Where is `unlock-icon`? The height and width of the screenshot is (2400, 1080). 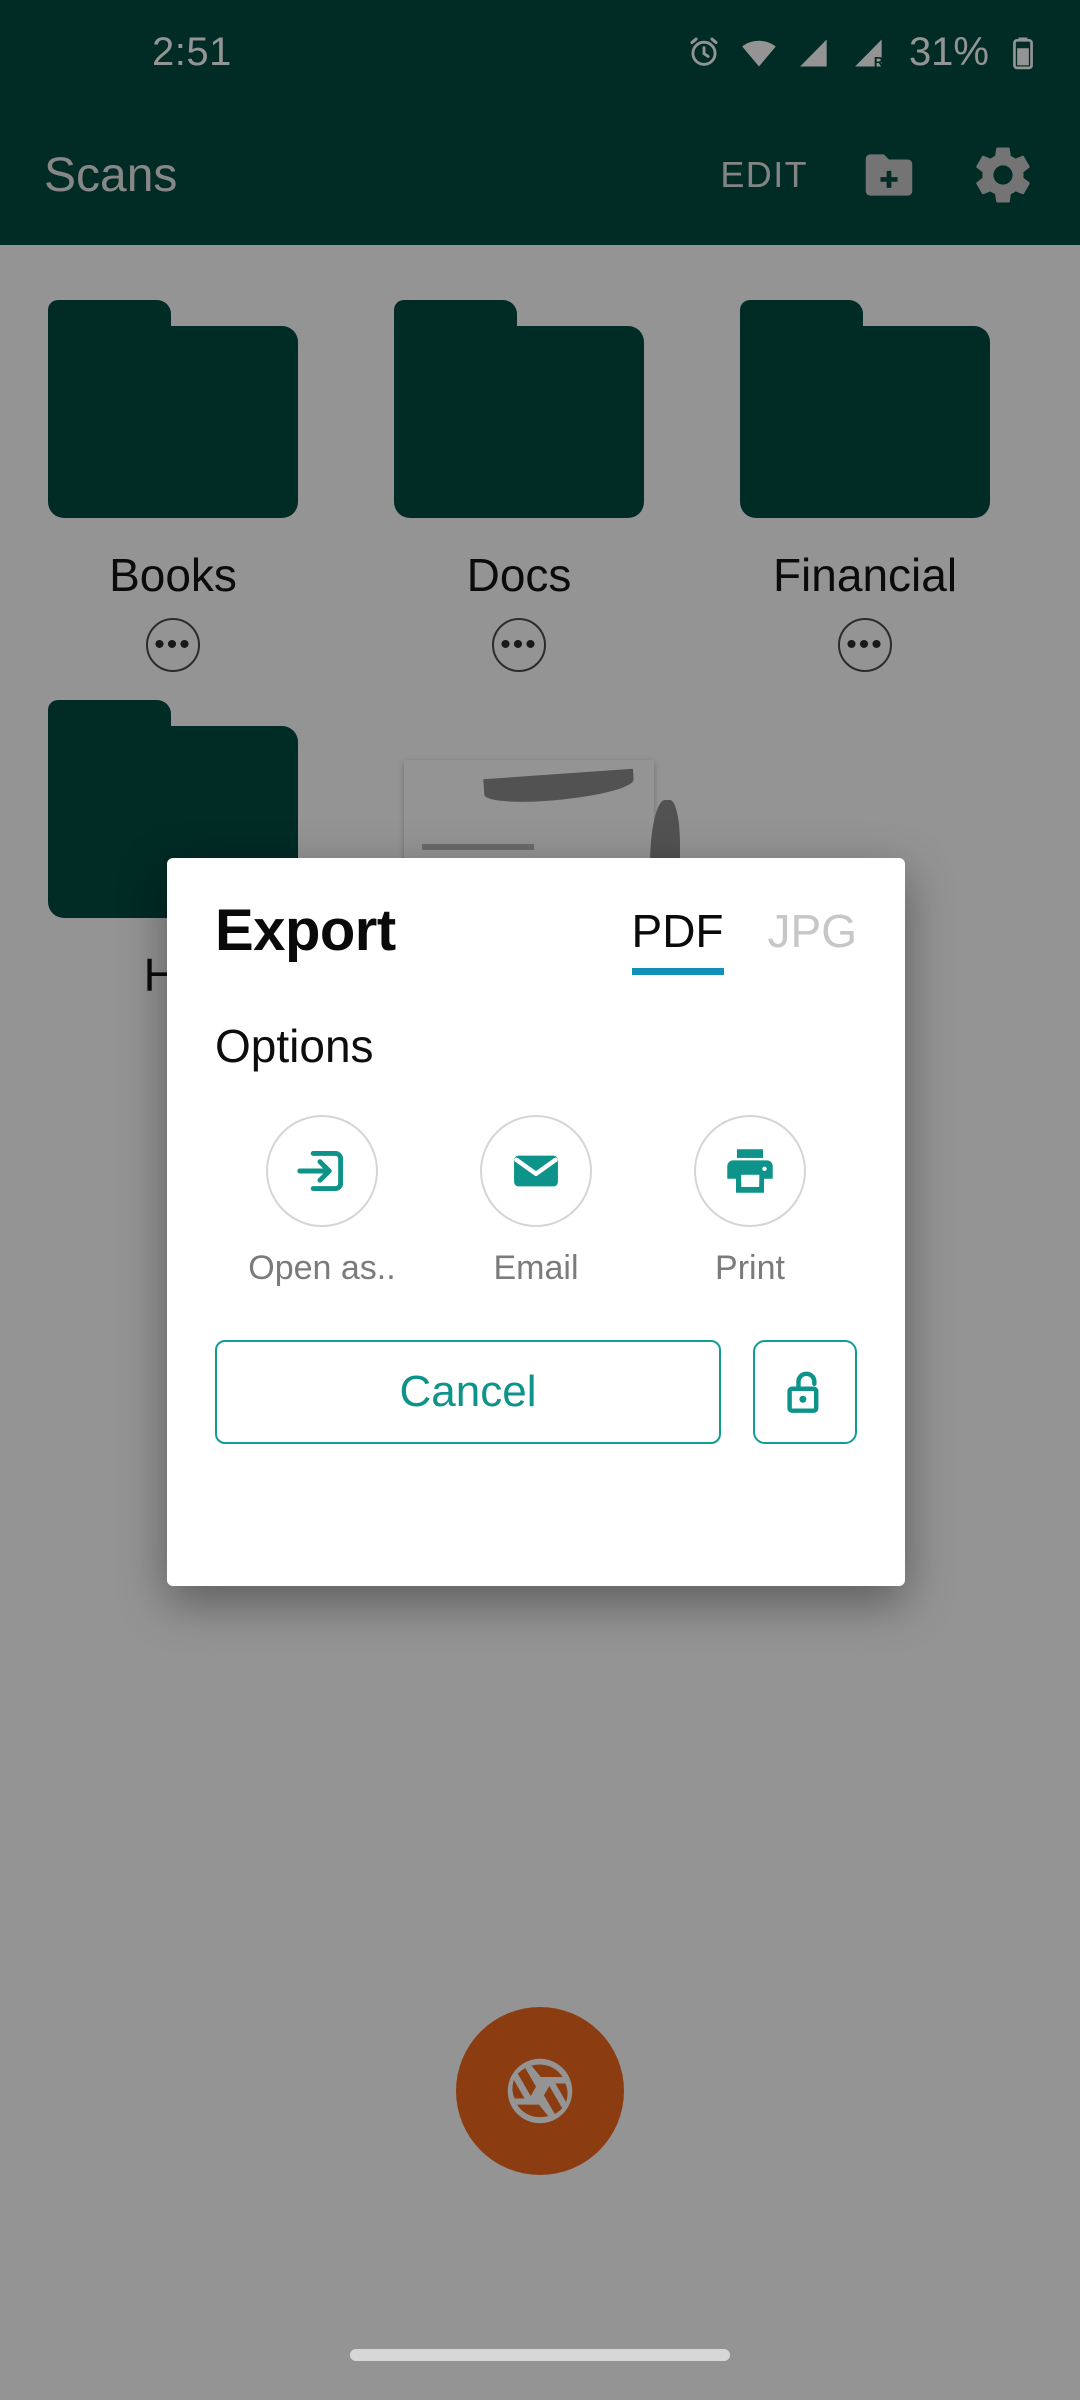 unlock-icon is located at coordinates (803, 1392).